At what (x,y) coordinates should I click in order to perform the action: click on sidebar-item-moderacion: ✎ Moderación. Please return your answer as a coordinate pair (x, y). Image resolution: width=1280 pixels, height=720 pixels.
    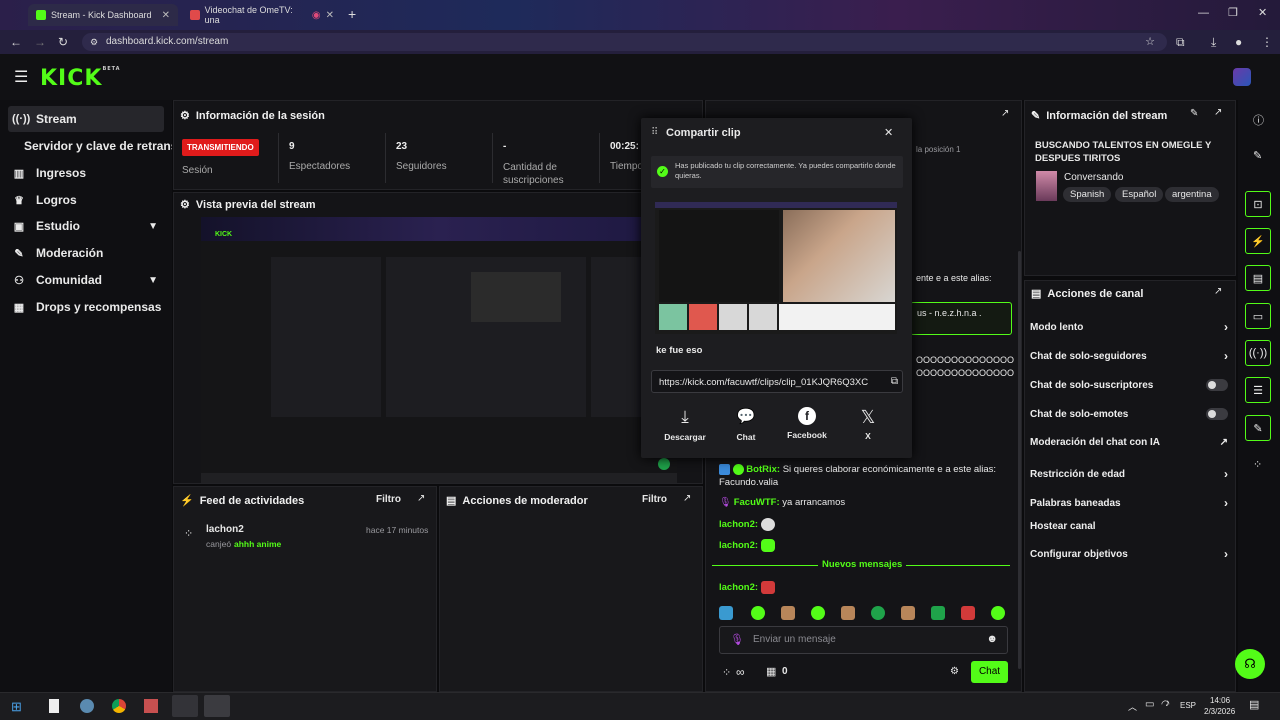
    Looking at the image, I should click on (86, 253).